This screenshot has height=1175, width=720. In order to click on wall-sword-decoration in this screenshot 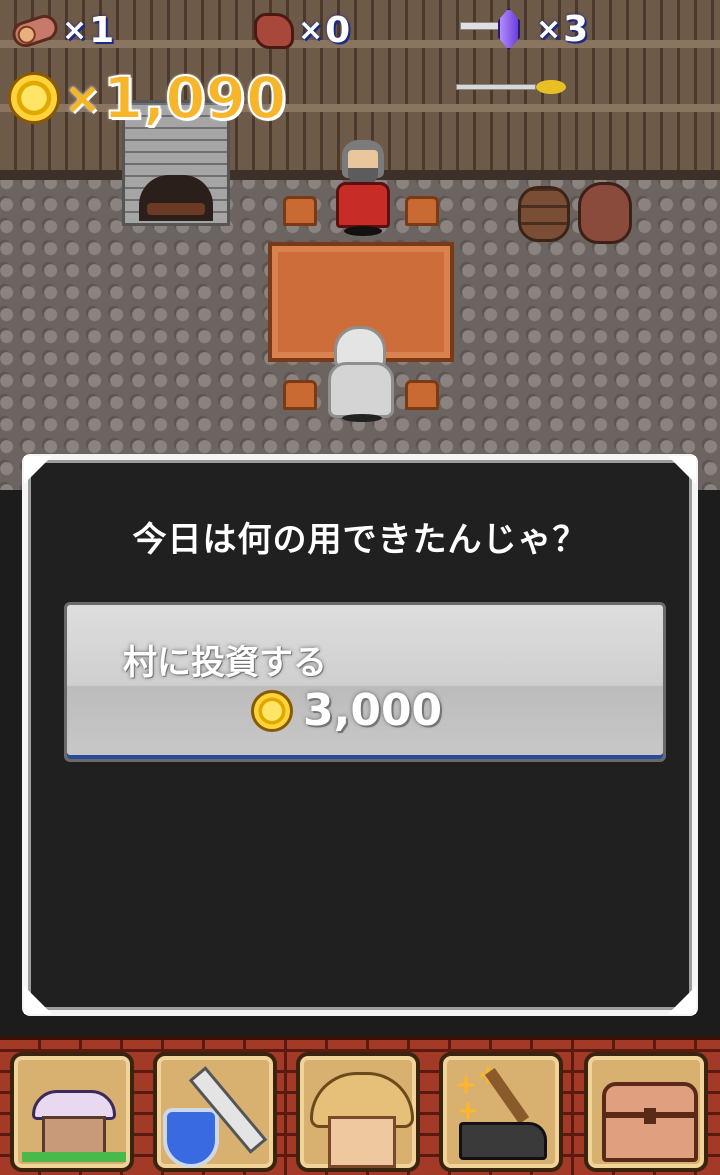, I will do `click(511, 87)`.